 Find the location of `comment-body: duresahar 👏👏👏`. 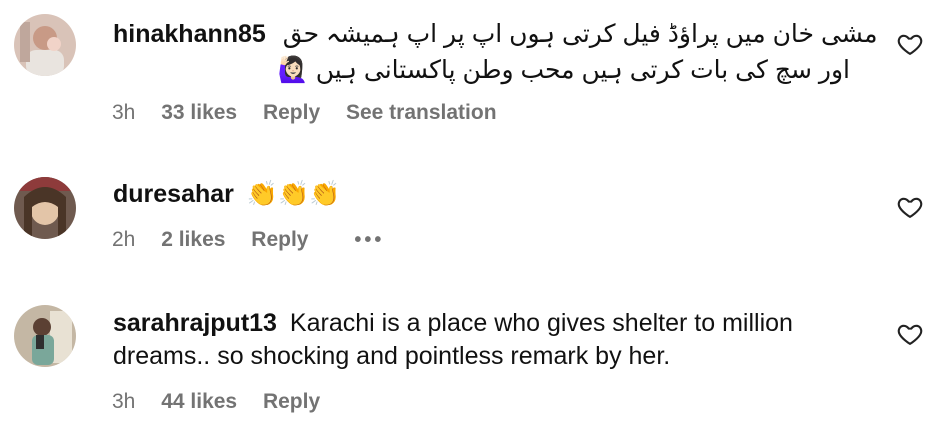

comment-body: duresahar 👏👏👏 is located at coordinates (226, 194).